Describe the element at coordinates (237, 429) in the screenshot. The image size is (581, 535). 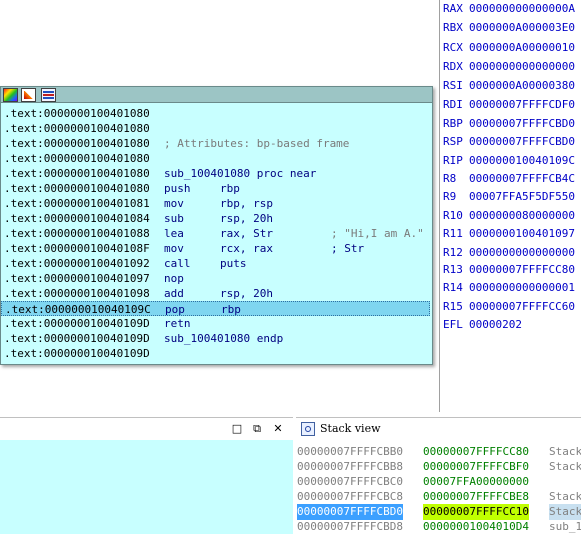
I see `restore-button: □` at that location.